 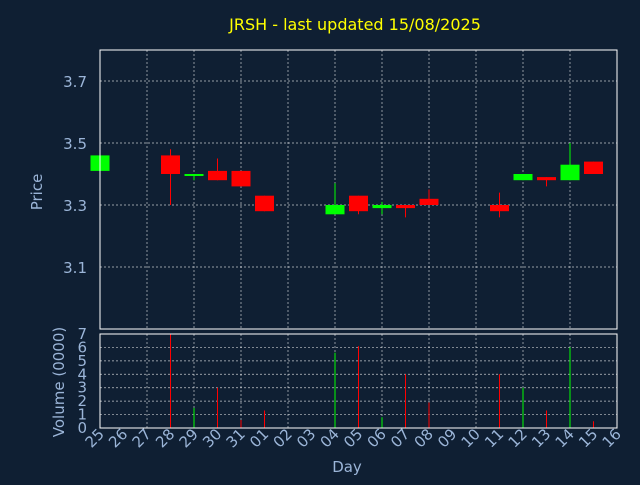 I want to click on day-tick-label: 12, so click(x=518, y=438).